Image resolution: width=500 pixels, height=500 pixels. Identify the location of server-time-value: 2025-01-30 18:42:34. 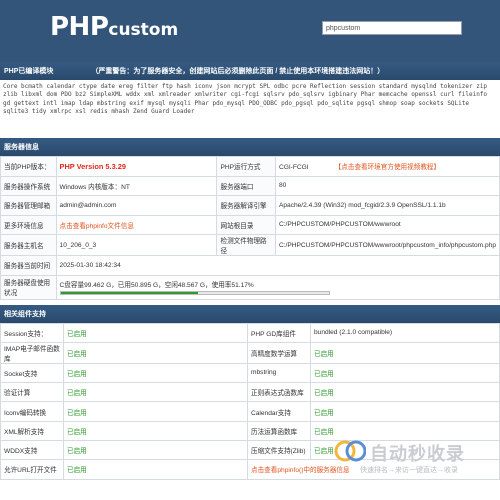
(277, 265).